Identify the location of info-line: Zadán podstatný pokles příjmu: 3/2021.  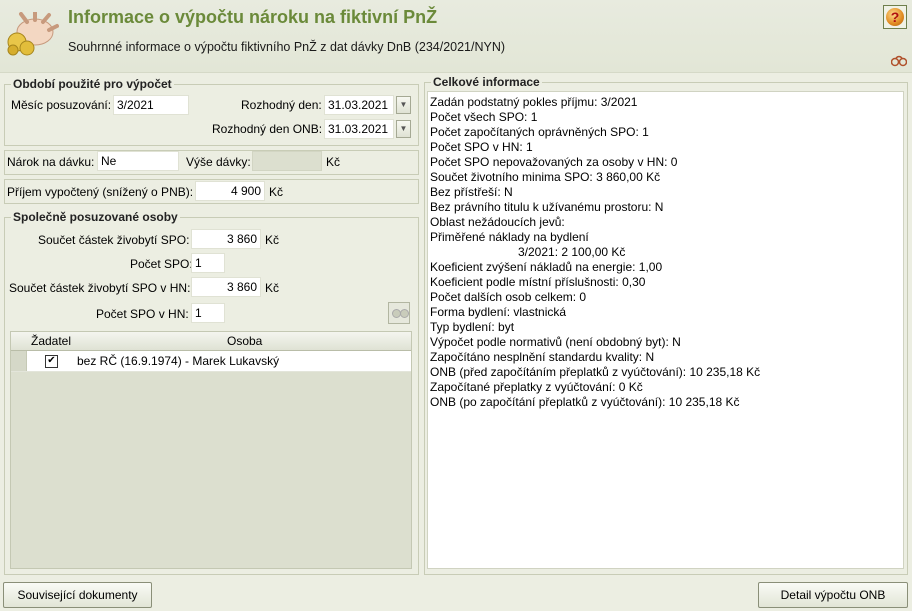
(534, 102).